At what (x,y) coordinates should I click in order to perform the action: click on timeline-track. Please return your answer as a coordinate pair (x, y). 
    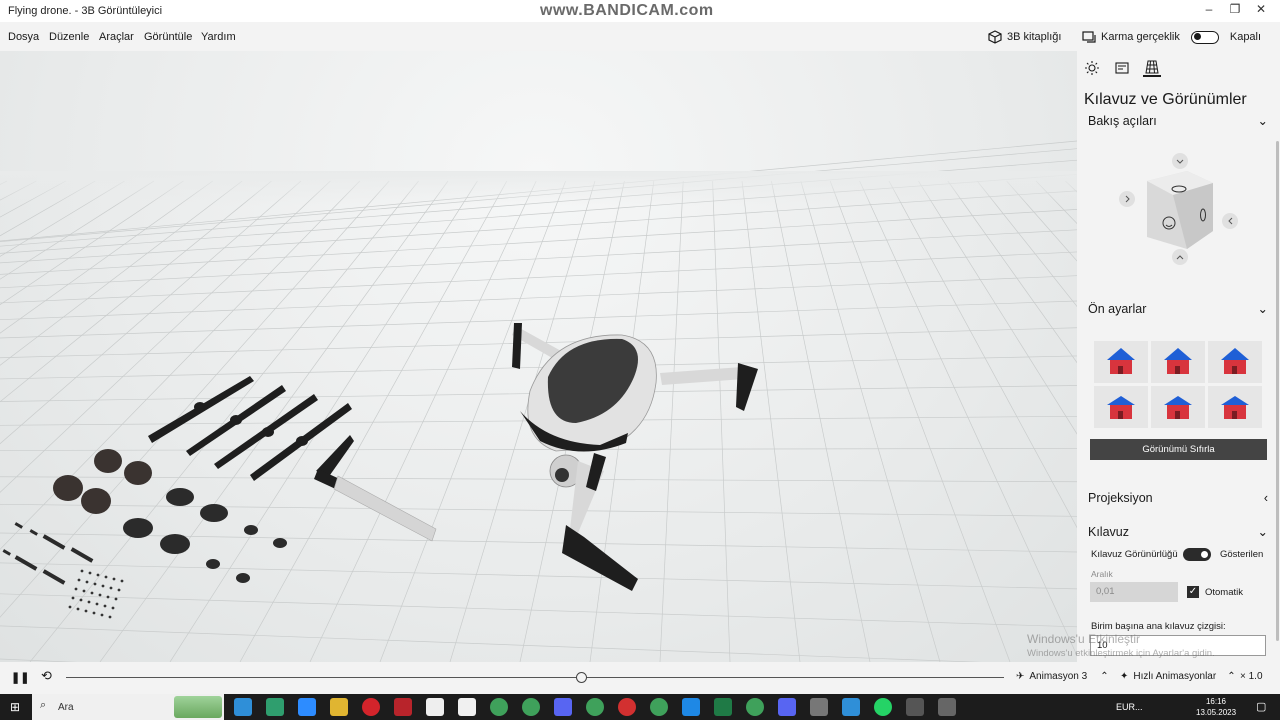
    Looking at the image, I should click on (535, 677).